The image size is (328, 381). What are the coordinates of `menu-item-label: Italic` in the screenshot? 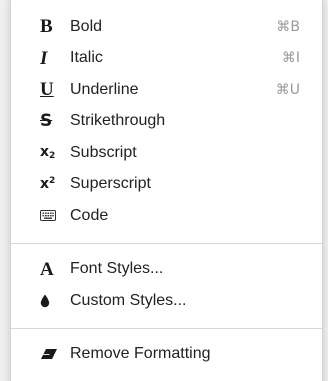 It's located at (86, 58).